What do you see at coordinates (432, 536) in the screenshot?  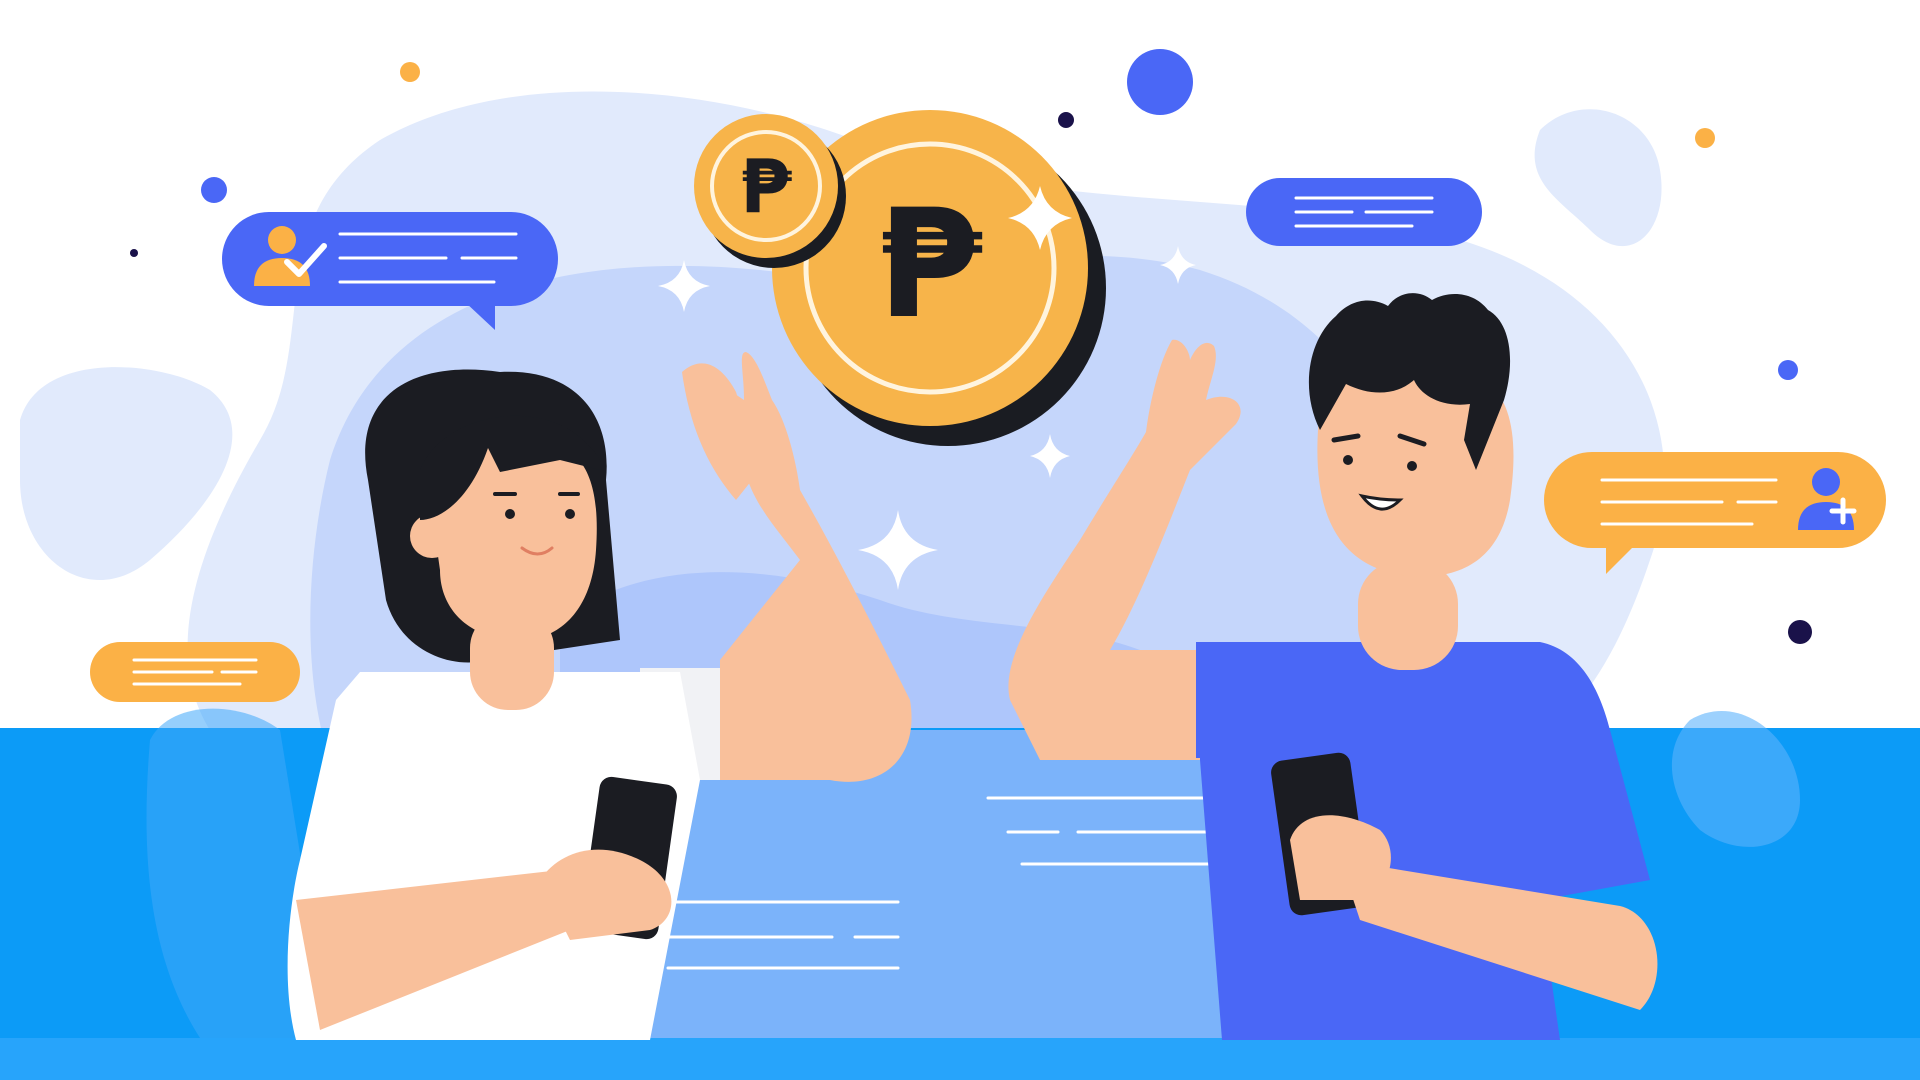 I see `woman-ear` at bounding box center [432, 536].